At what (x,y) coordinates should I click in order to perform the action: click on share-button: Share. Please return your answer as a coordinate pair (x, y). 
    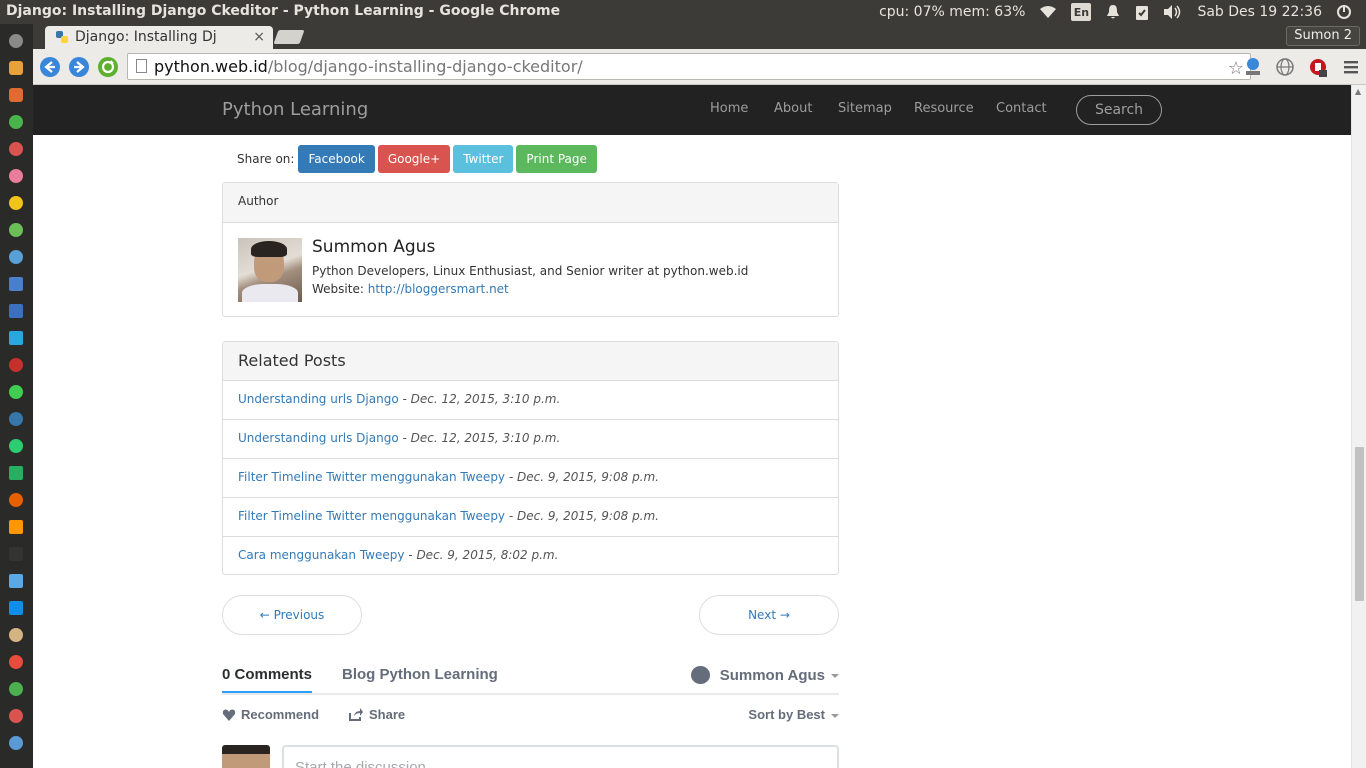
    Looking at the image, I should click on (377, 714).